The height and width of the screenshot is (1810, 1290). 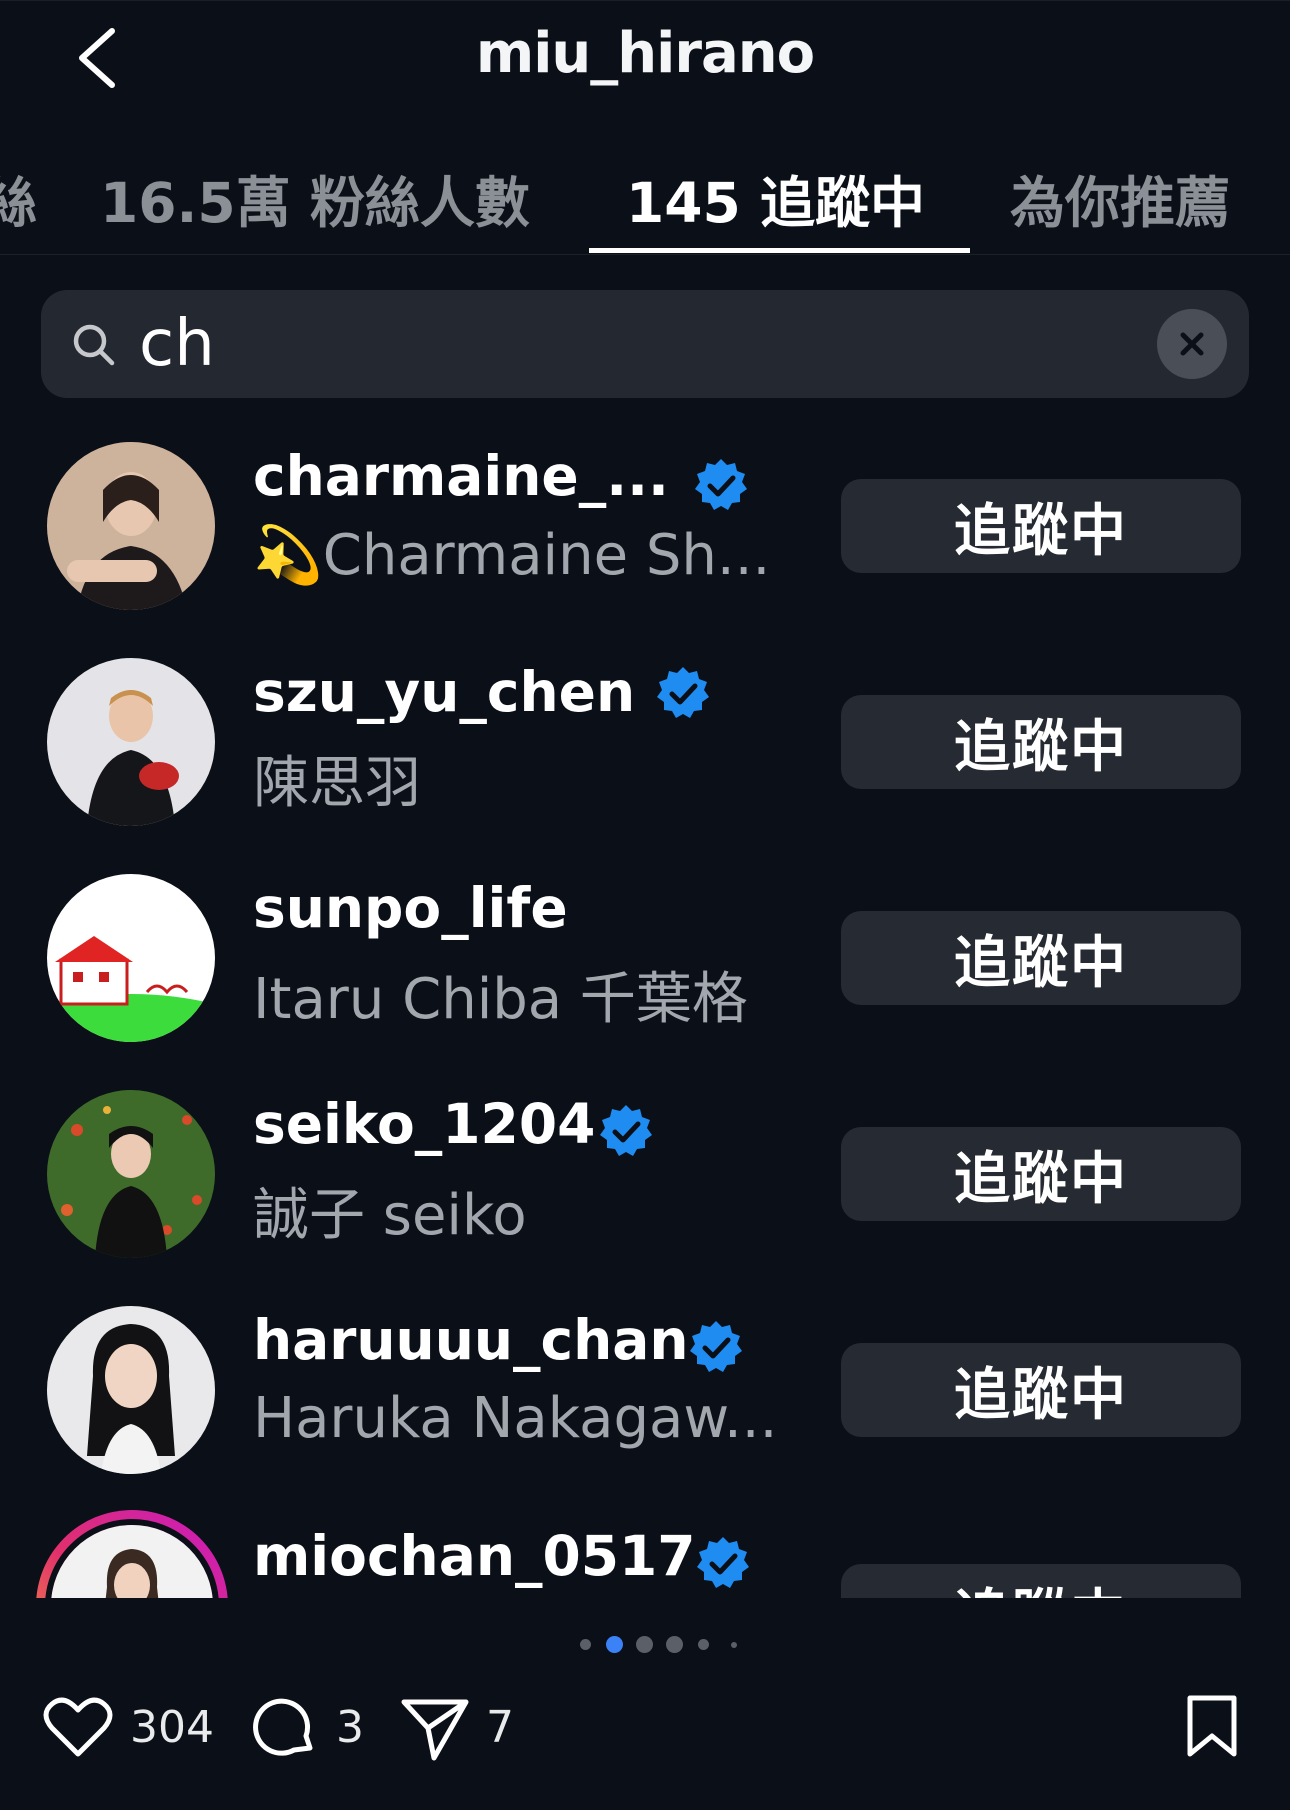 What do you see at coordinates (779, 250) in the screenshot?
I see `active-tab-indicator` at bounding box center [779, 250].